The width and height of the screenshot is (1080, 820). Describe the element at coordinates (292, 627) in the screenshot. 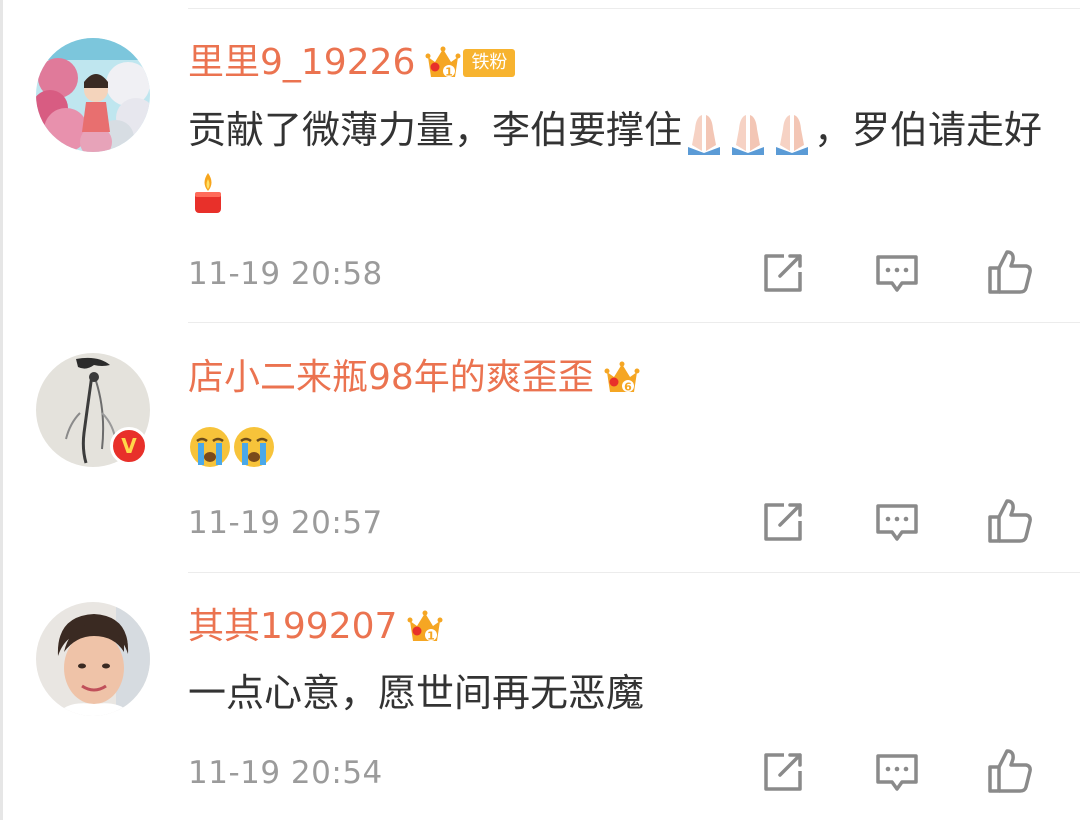

I see `username: 其其199207` at that location.